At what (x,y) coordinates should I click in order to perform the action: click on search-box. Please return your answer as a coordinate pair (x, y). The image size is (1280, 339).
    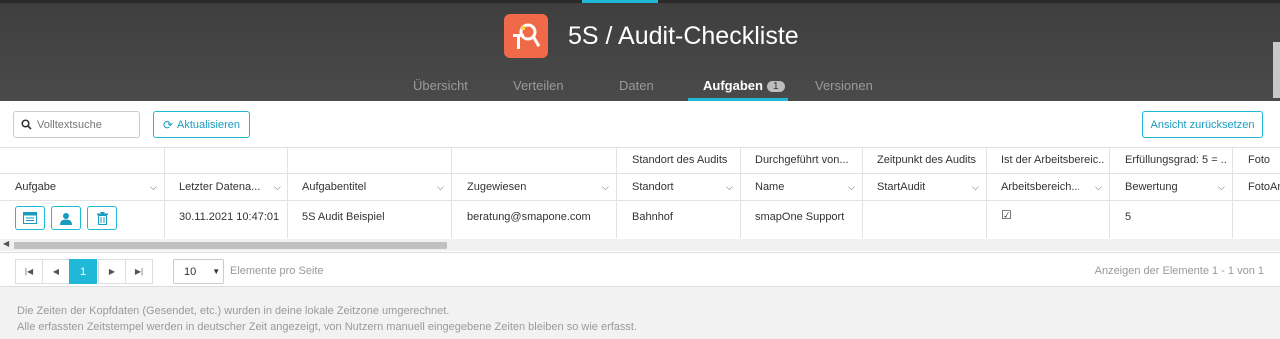
    Looking at the image, I should click on (76, 124).